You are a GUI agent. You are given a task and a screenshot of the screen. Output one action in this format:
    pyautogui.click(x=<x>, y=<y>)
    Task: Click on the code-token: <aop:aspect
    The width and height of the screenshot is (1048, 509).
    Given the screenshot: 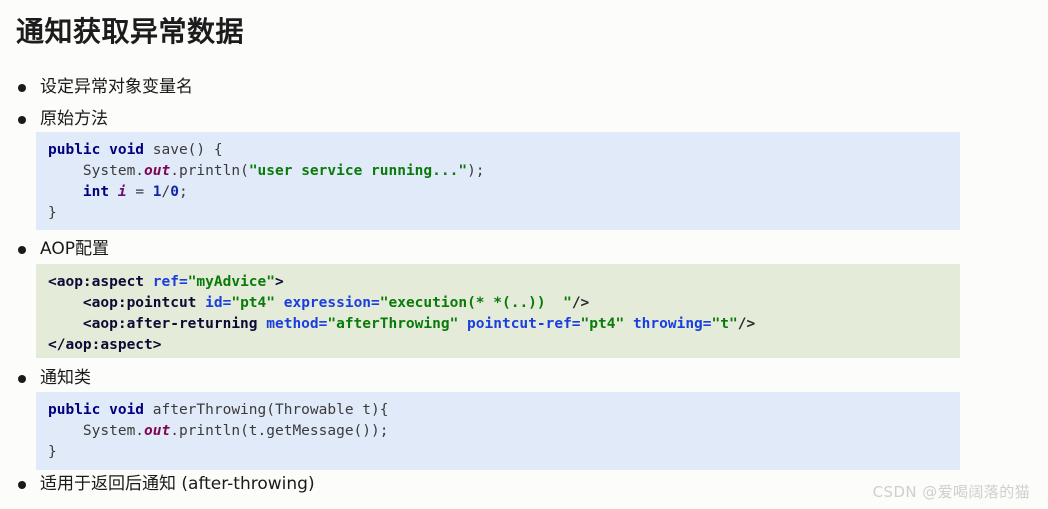 What is the action you would take?
    pyautogui.click(x=96, y=282)
    